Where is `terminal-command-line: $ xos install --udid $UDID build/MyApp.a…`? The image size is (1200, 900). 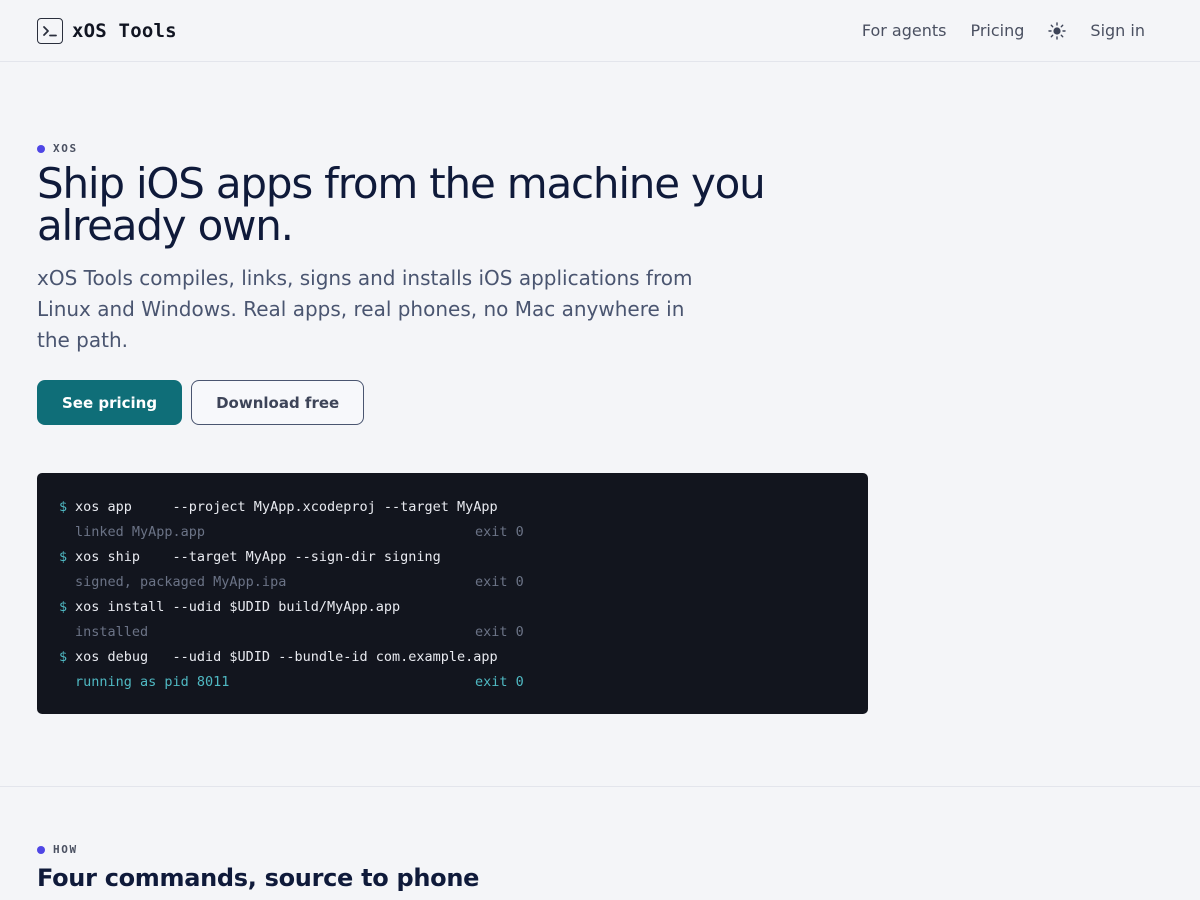 terminal-command-line: $ xos install --udid $UDID build/MyApp.a… is located at coordinates (452, 607).